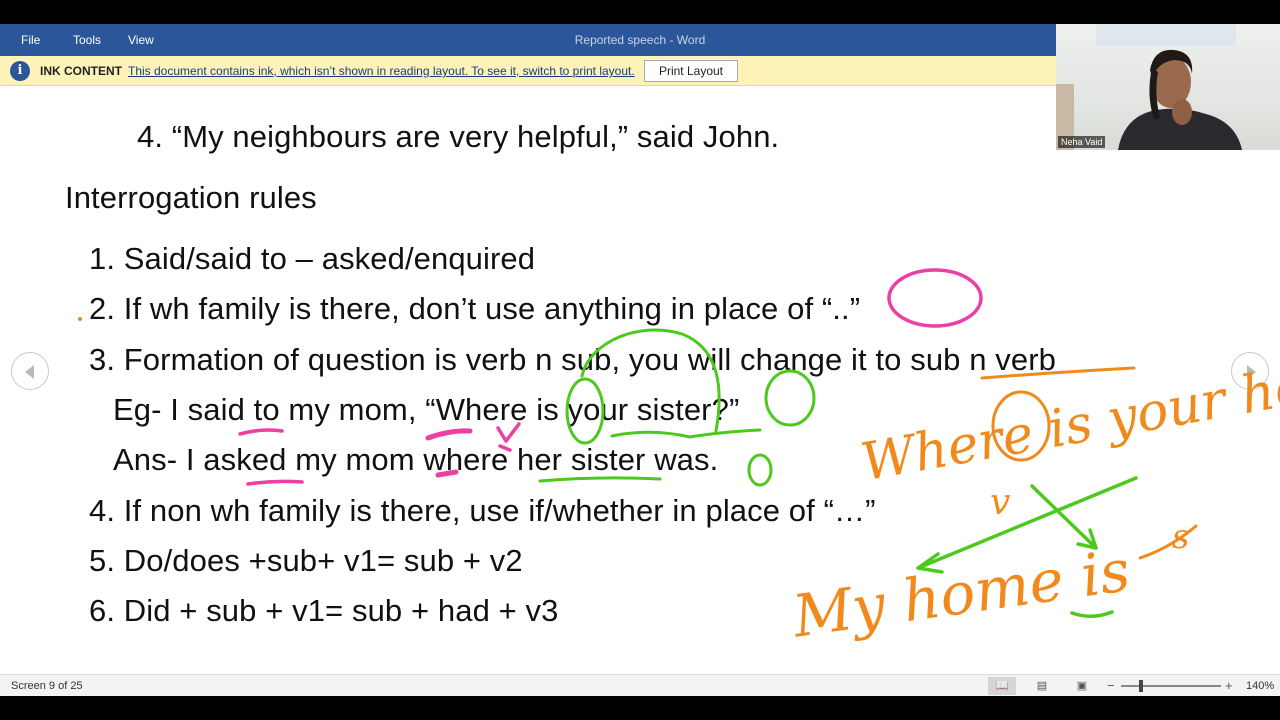 This screenshot has height=720, width=1280. What do you see at coordinates (1082, 686) in the screenshot?
I see `web-layout-view-button: ▣` at bounding box center [1082, 686].